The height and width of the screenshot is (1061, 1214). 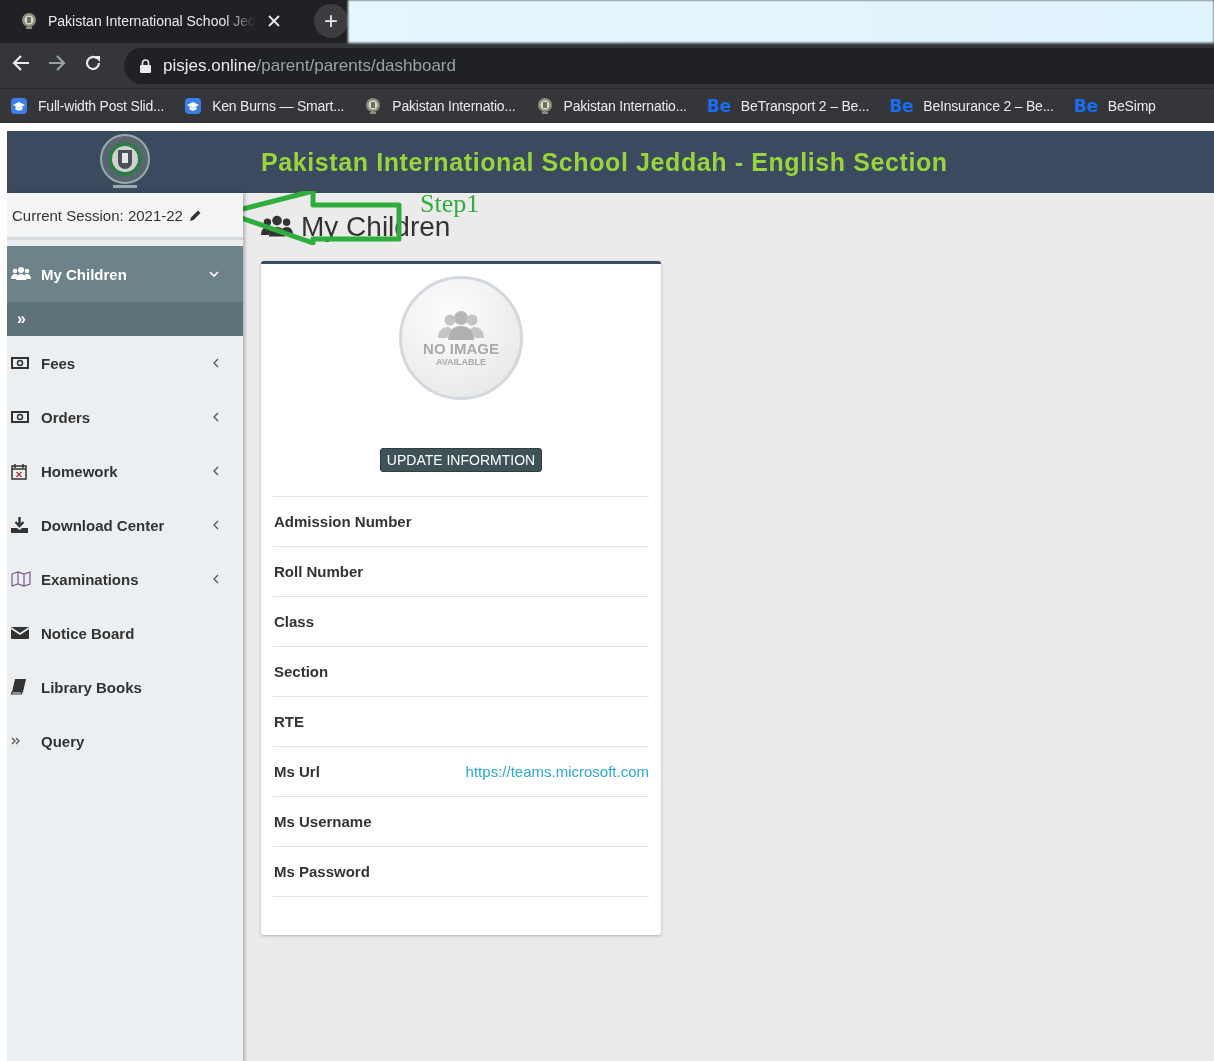 What do you see at coordinates (604, 162) in the screenshot?
I see `site-title: Pakistan International School Jeddah - English Section` at bounding box center [604, 162].